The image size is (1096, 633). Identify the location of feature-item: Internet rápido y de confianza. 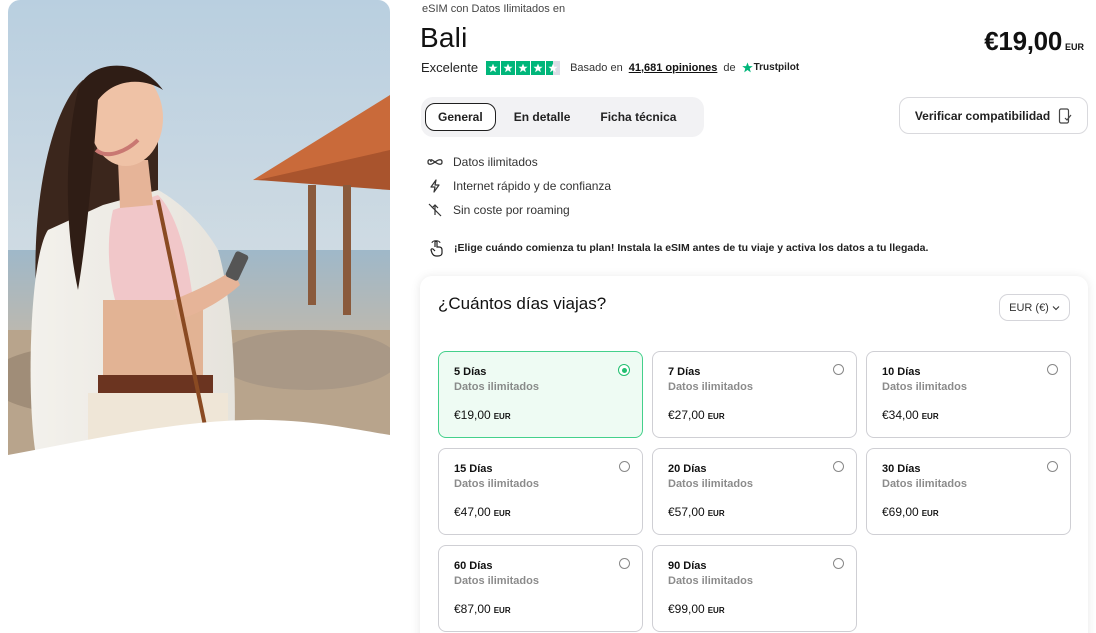
(519, 186).